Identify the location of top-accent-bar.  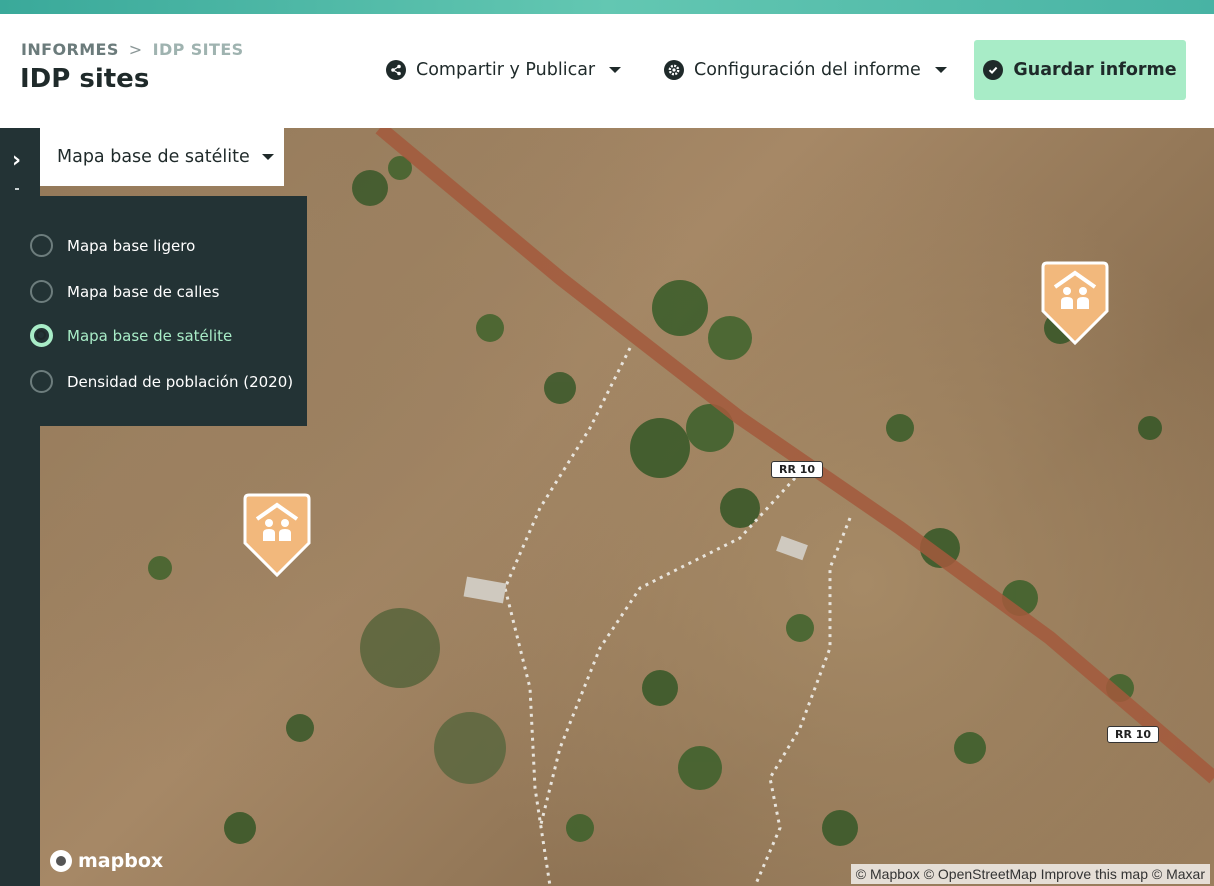
(607, 7).